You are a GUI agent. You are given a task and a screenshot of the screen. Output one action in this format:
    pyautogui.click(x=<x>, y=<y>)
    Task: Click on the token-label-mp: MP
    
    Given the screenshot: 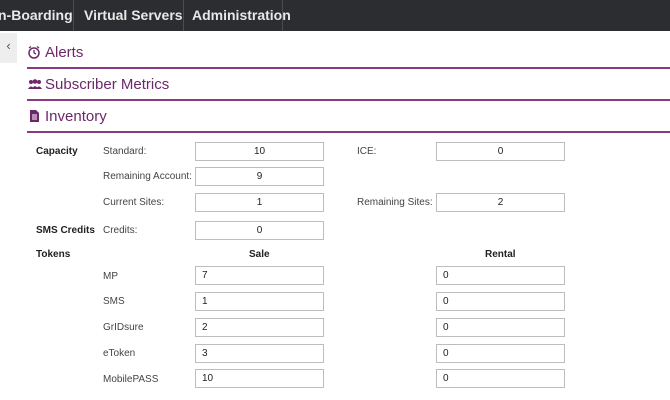 What is the action you would take?
    pyautogui.click(x=110, y=276)
    